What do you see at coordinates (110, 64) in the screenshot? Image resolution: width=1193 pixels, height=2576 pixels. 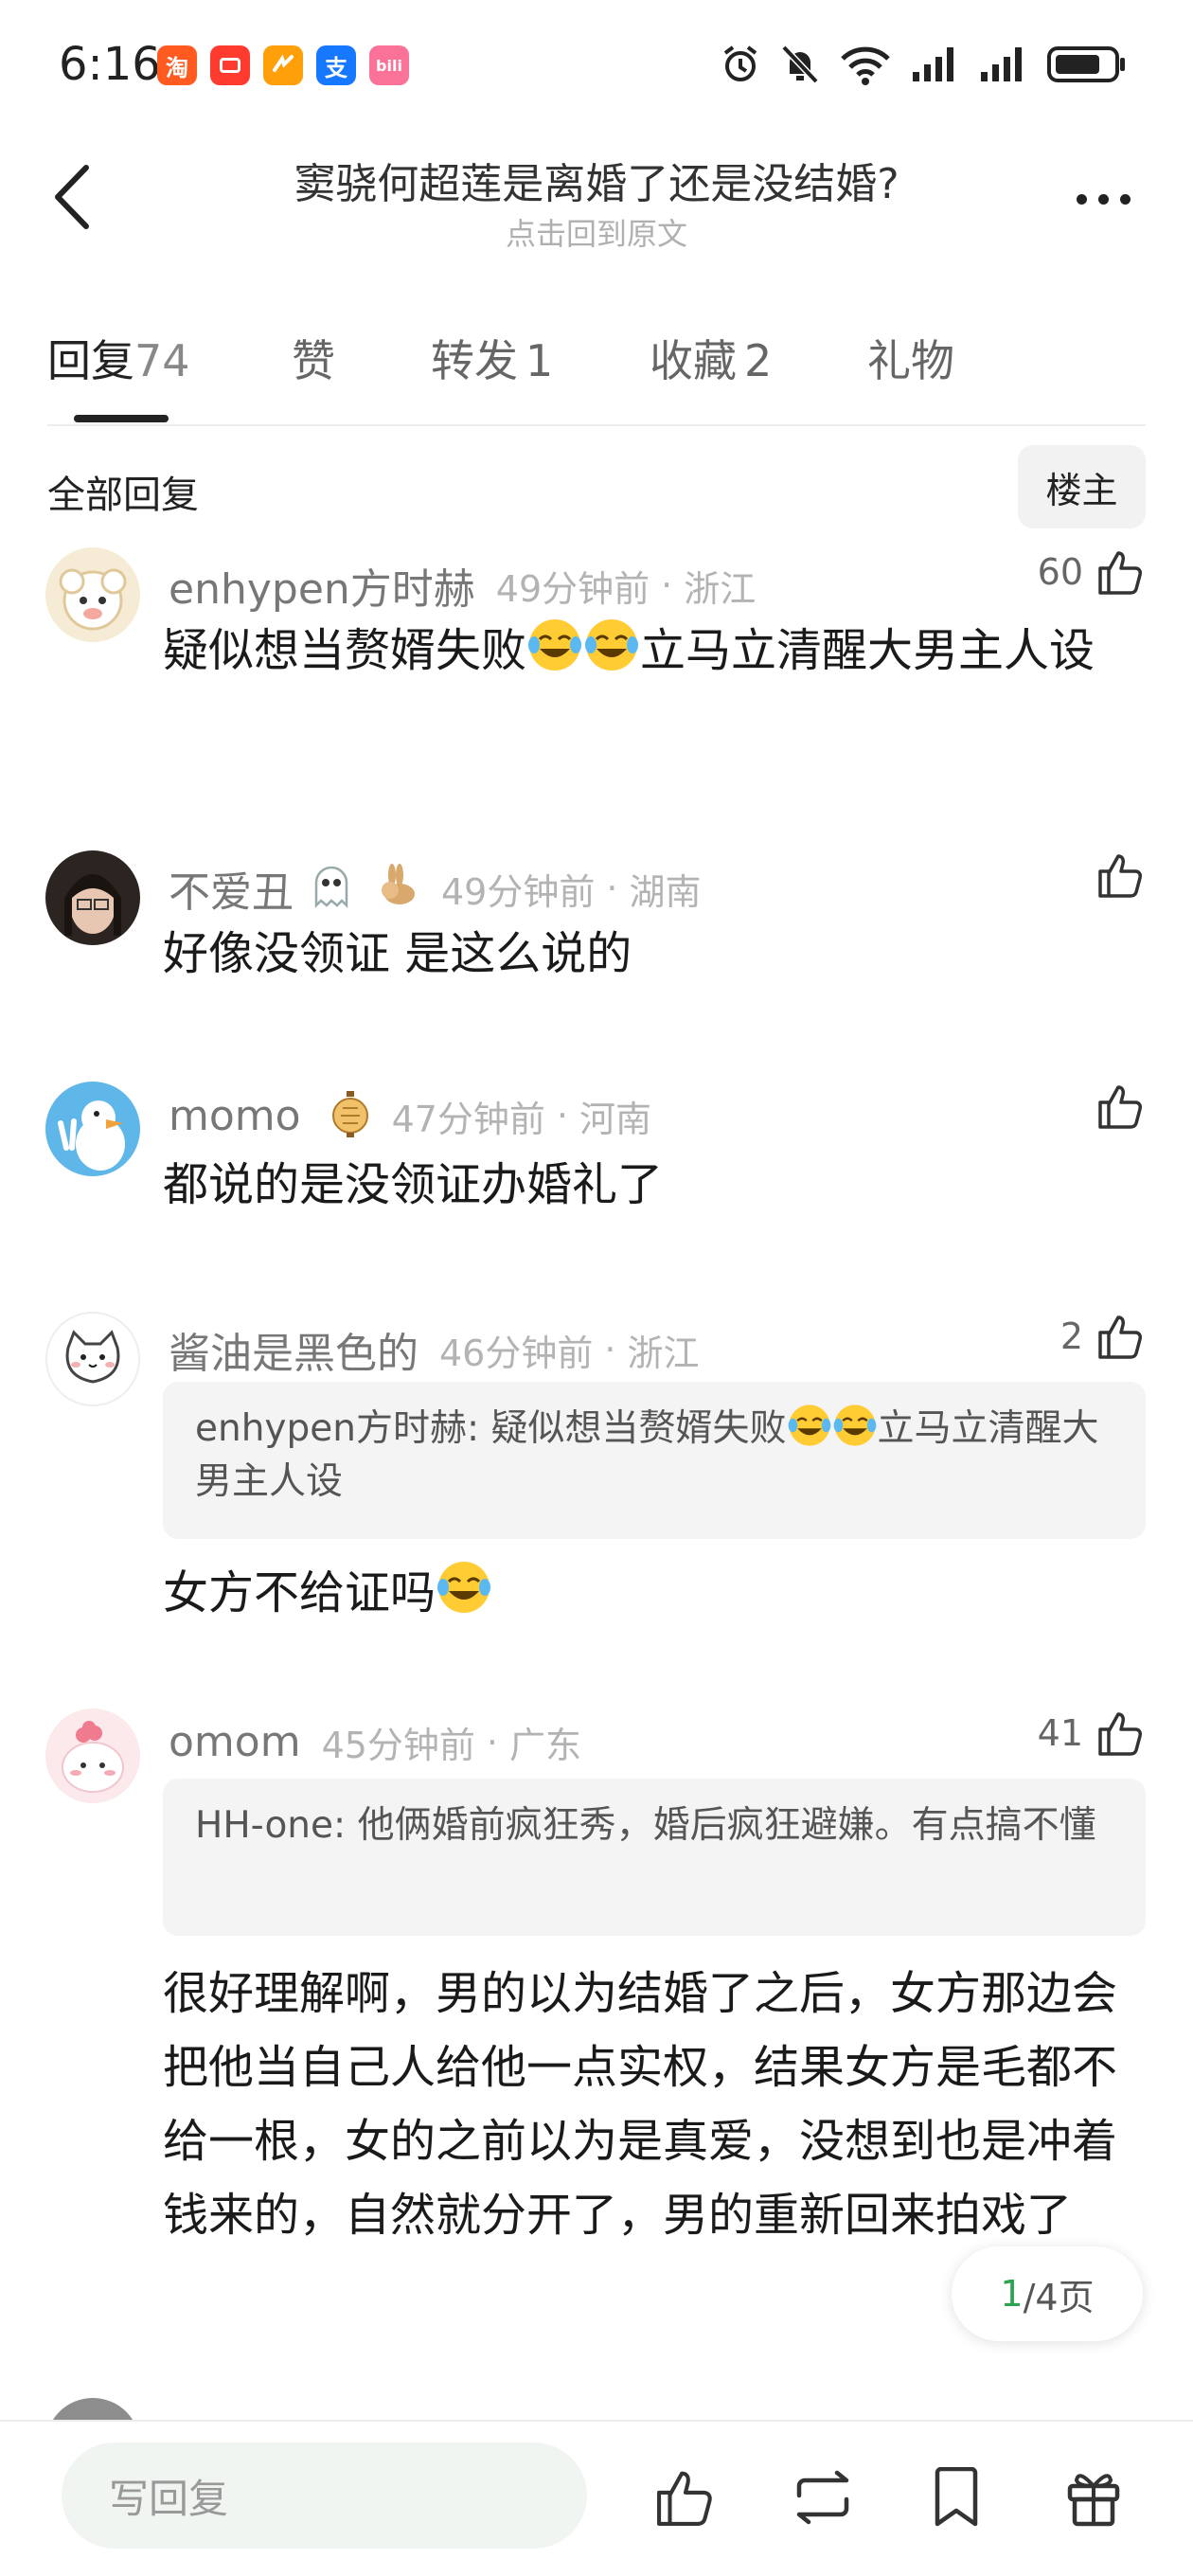 I see `status-time: 6:16` at bounding box center [110, 64].